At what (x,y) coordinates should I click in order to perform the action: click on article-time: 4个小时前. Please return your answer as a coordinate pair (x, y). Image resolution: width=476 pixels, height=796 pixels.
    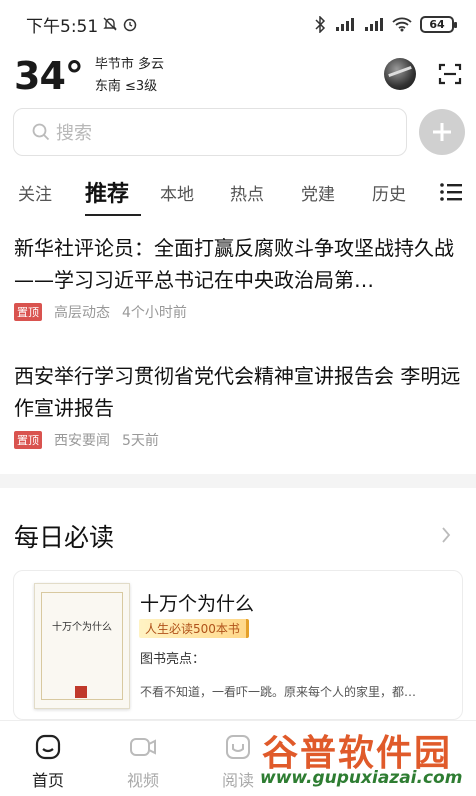
    Looking at the image, I should click on (154, 313).